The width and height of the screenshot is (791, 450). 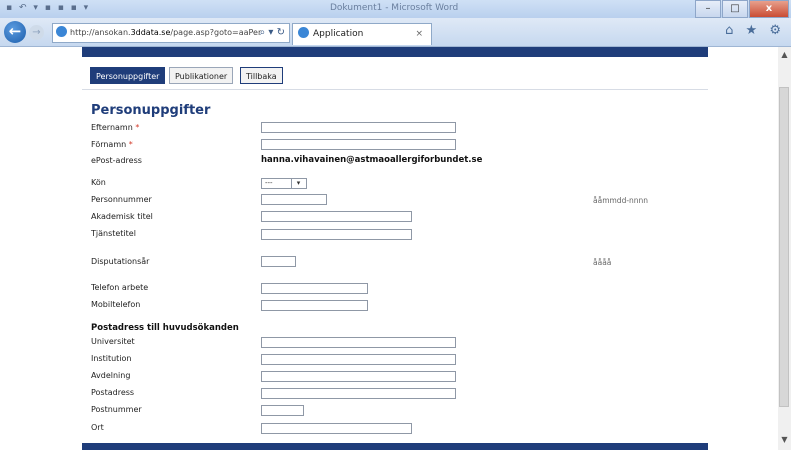 What do you see at coordinates (784, 54) in the screenshot?
I see `scroll-up-icon: ▲` at bounding box center [784, 54].